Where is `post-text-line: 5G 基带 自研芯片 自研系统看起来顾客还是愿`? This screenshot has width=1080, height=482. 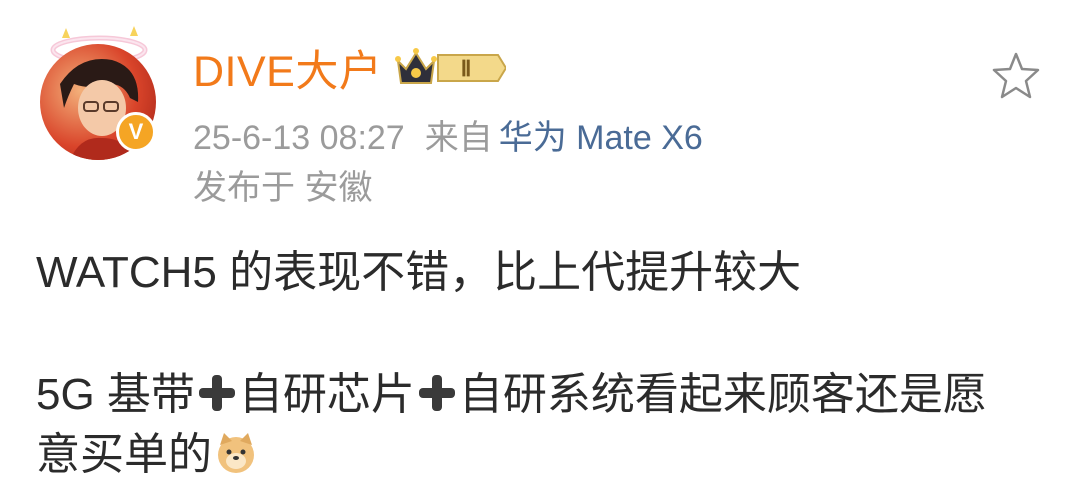 post-text-line: 5G 基带 自研芯片 自研系统看起来顾客还是愿 is located at coordinates (511, 390).